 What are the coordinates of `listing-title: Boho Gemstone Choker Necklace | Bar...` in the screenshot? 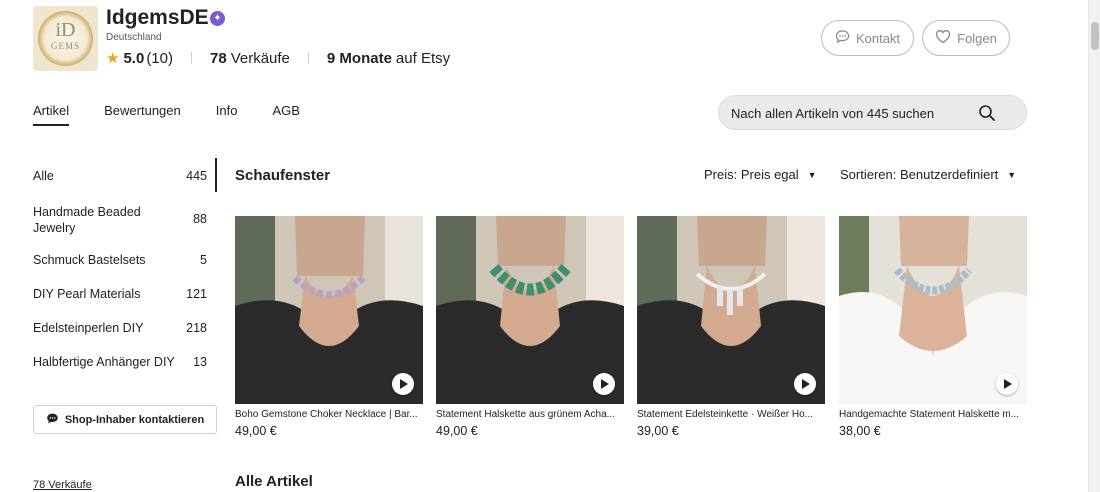 It's located at (329, 415).